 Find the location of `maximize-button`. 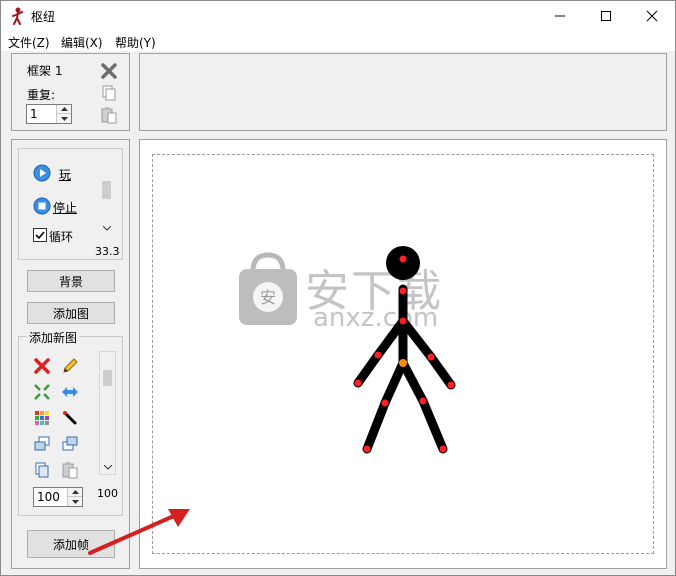

maximize-button is located at coordinates (606, 16).